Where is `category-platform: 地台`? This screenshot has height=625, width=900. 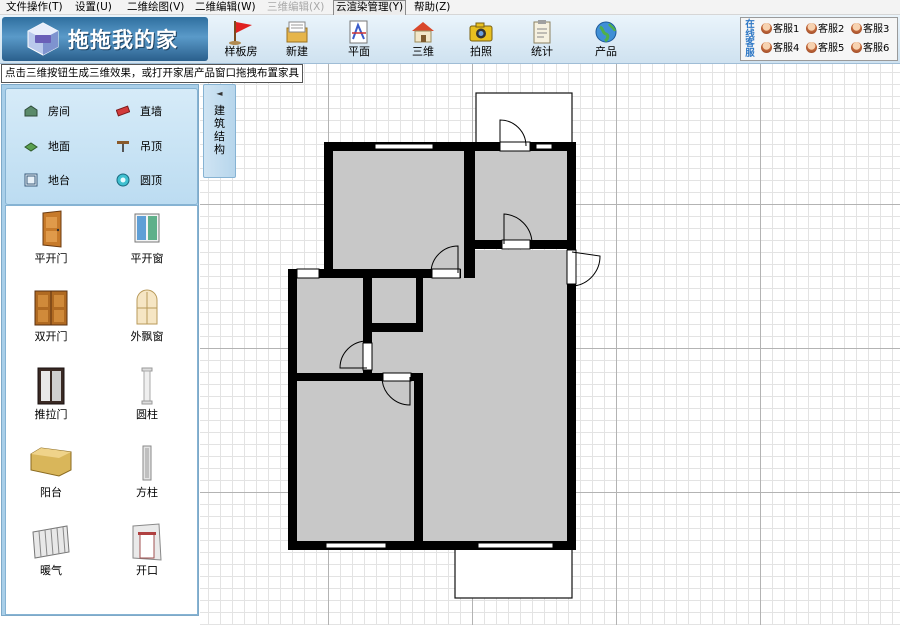 category-platform: 地台 is located at coordinates (64, 181).